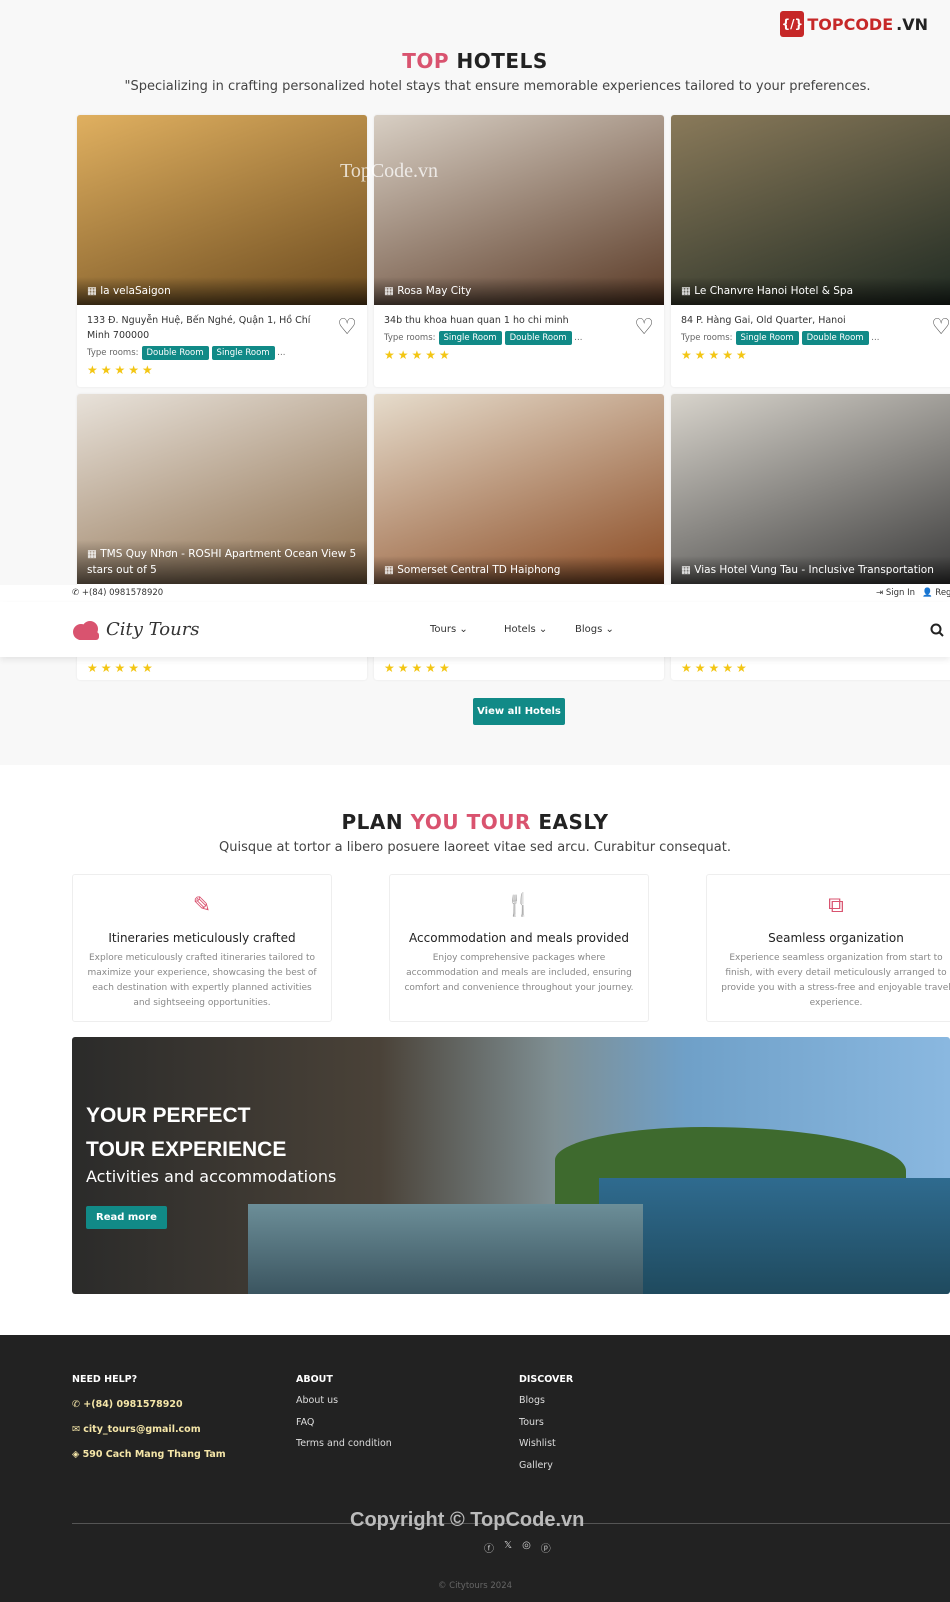  I want to click on hotel-address: 84 P. Hàng Gai, Old Quarter, Hanoi, so click(763, 320).